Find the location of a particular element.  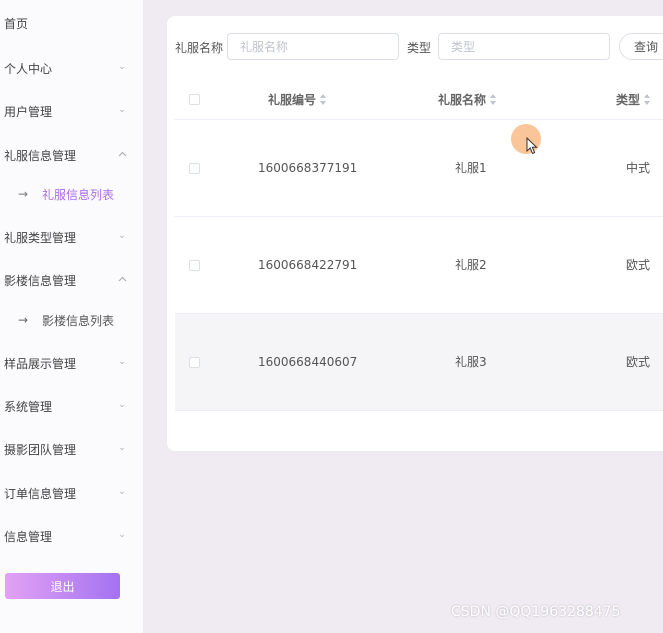

table-header: 礼服编号 礼服名称 类型 is located at coordinates (419, 100).